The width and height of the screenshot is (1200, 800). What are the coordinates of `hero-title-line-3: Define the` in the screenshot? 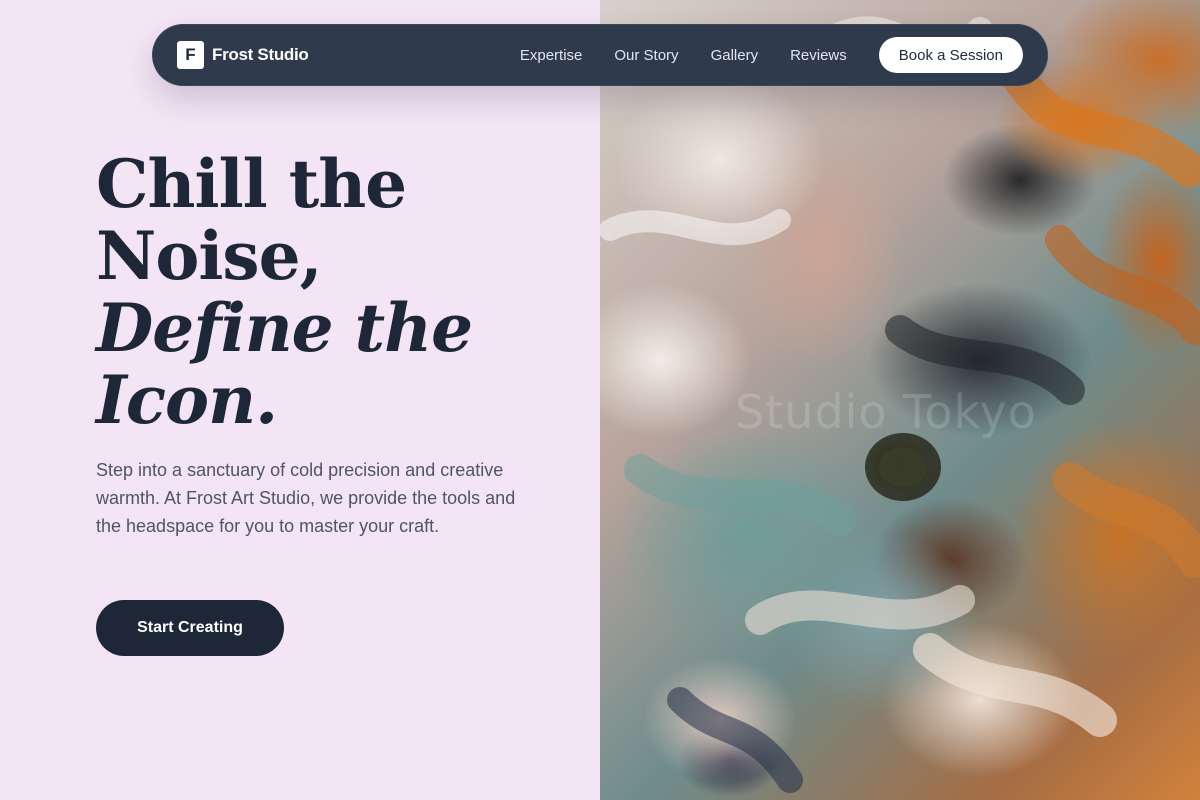 It's located at (284, 328).